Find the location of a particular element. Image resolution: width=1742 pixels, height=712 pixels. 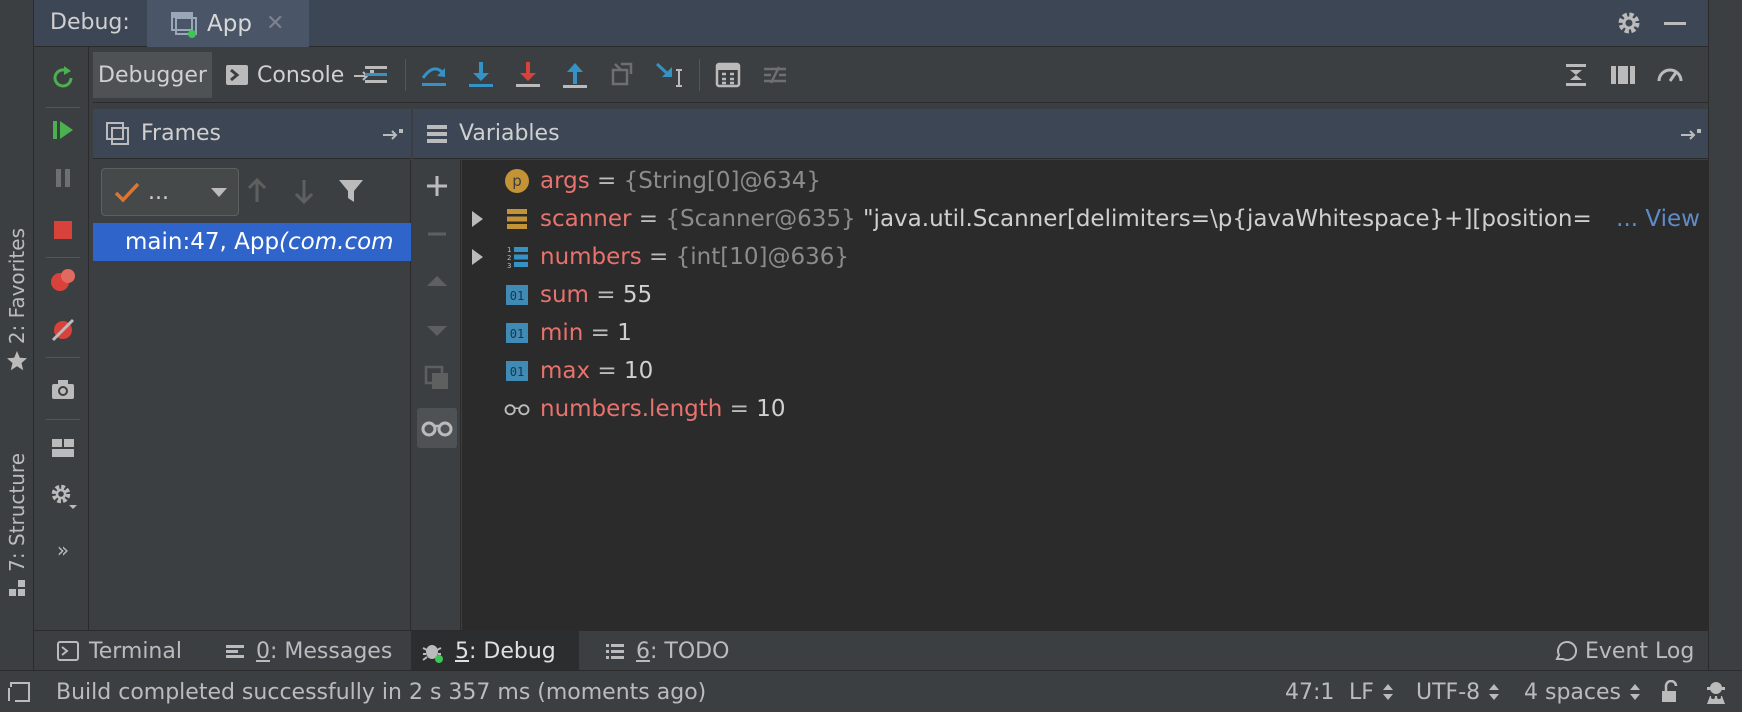

line-separator-value: LF is located at coordinates (1361, 692).